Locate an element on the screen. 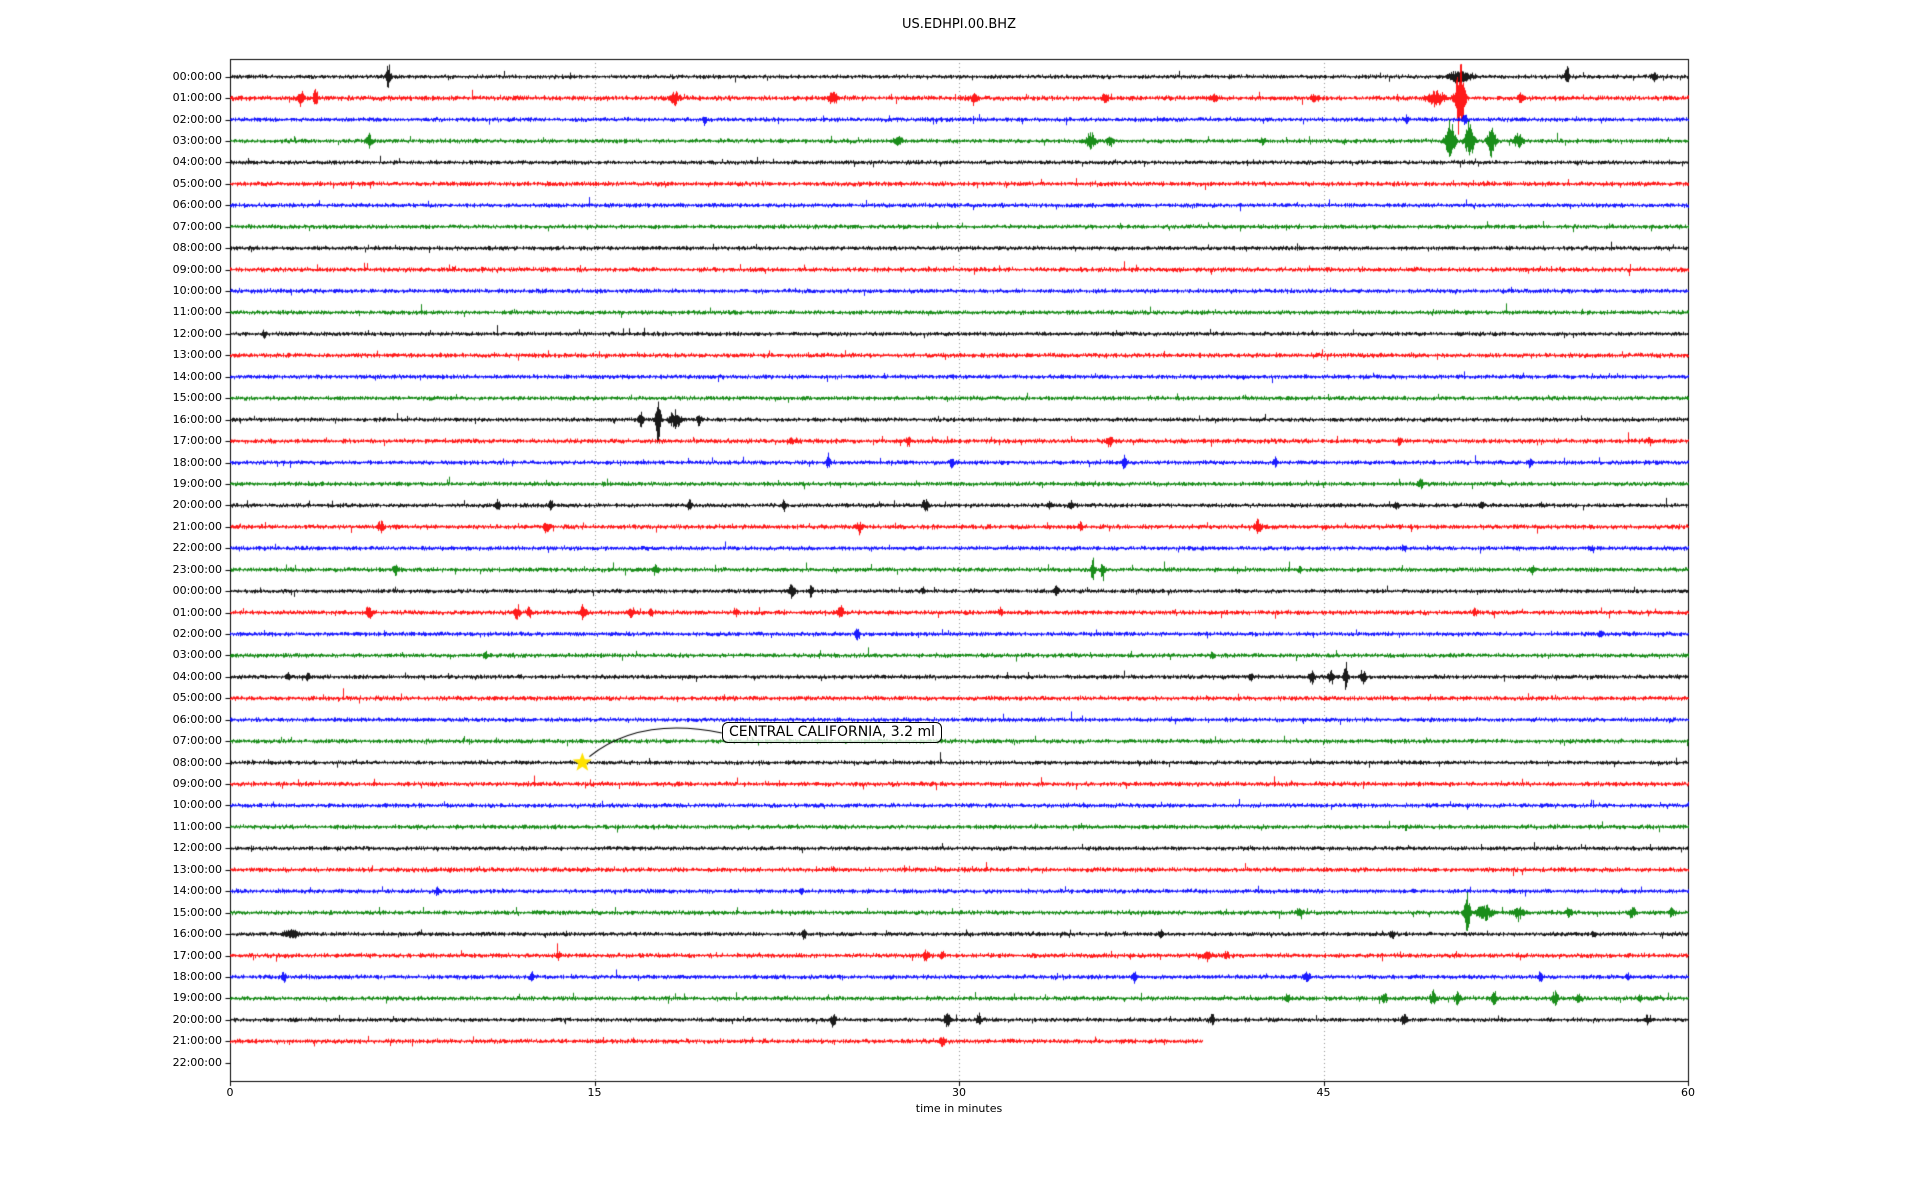 This screenshot has width=1920, height=1200. x-tick-label: 60 is located at coordinates (1688, 1092).